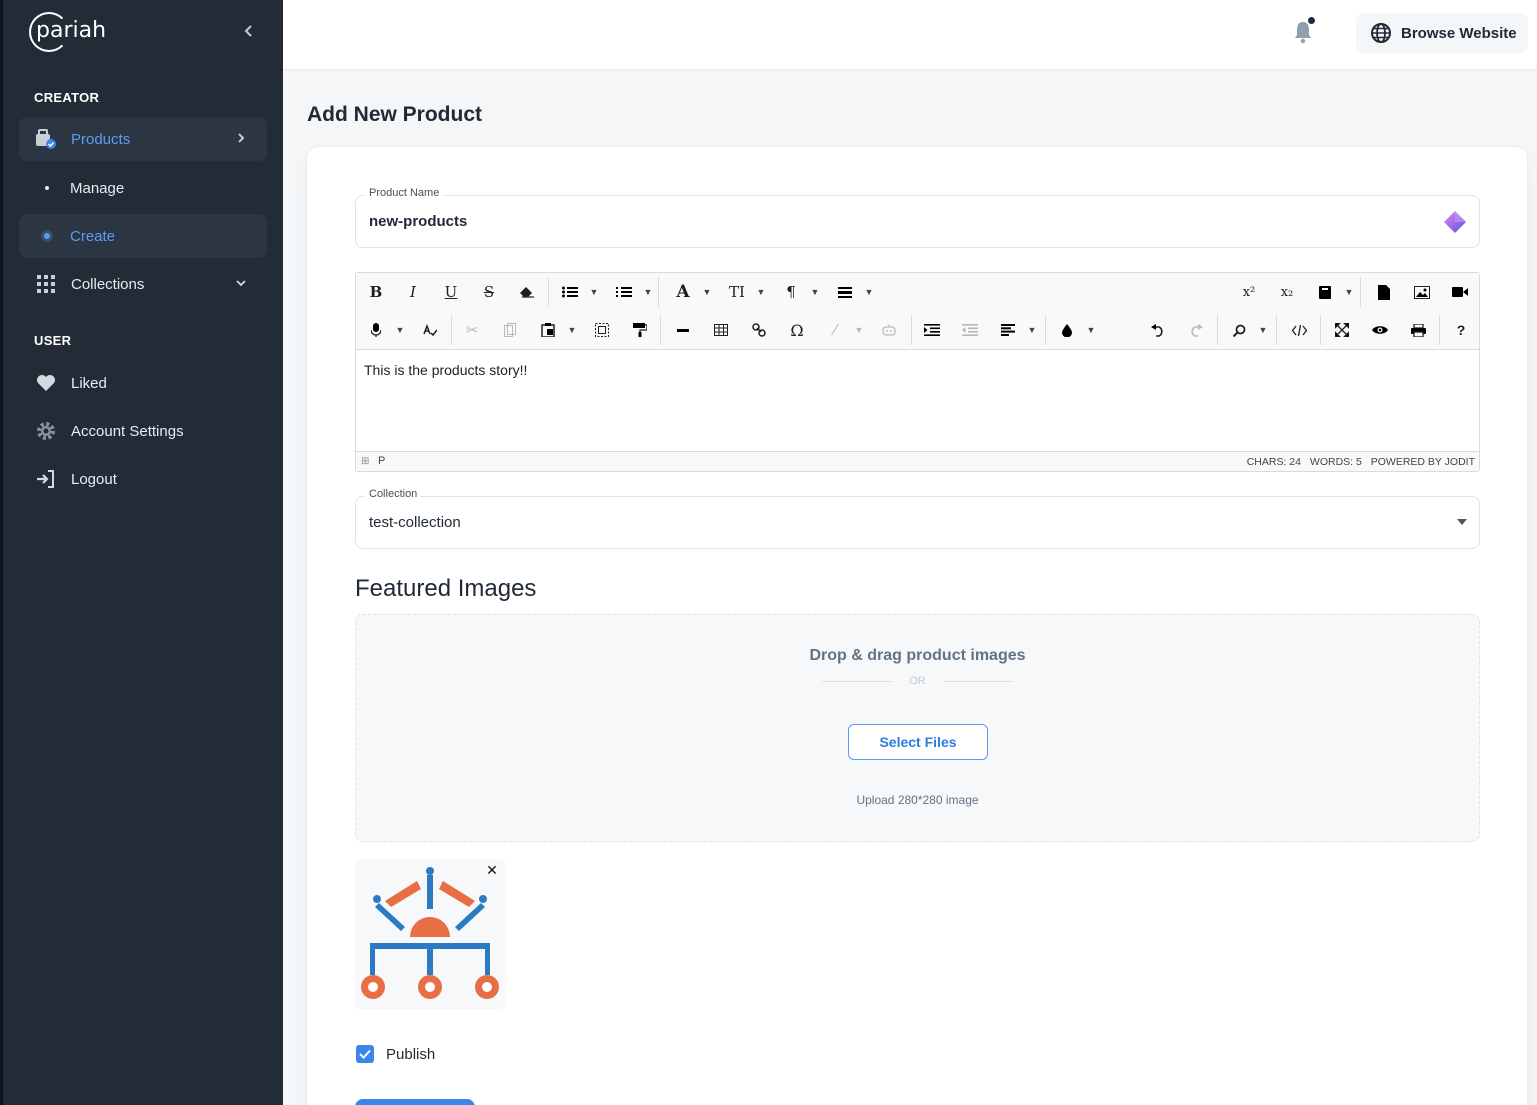 The height and width of the screenshot is (1105, 1537). I want to click on editor-content: This is the products story!!, so click(445, 370).